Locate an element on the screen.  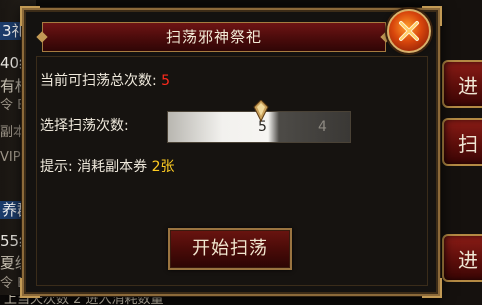
close-x-icon is located at coordinates (409, 31).